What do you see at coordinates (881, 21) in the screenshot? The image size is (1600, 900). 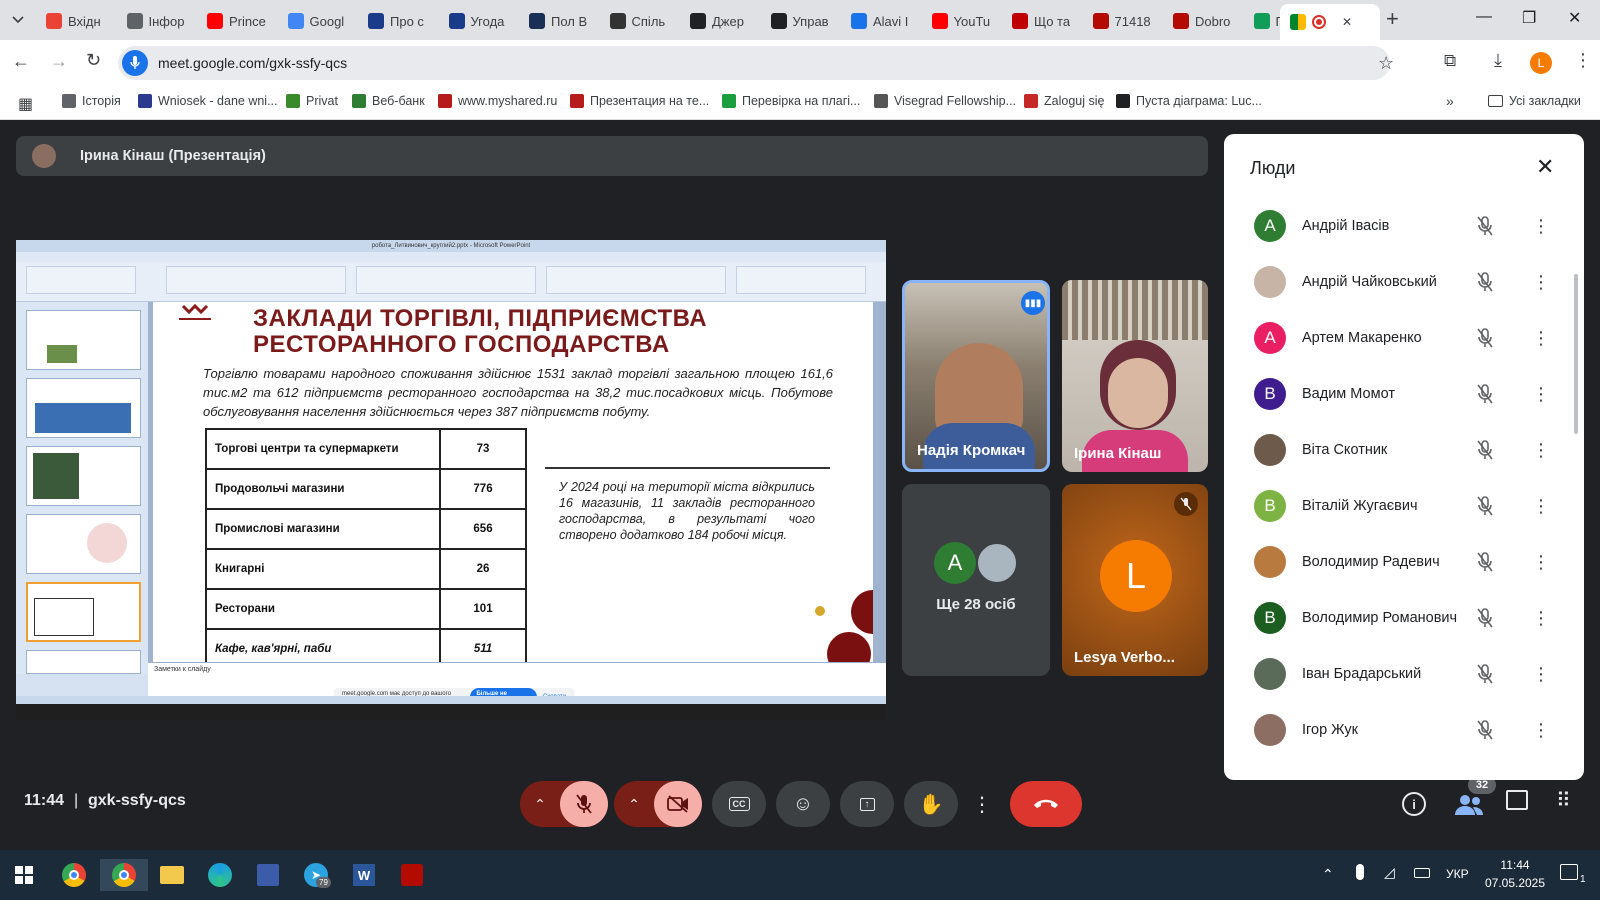 I see `browser-tab: Alavi I` at bounding box center [881, 21].